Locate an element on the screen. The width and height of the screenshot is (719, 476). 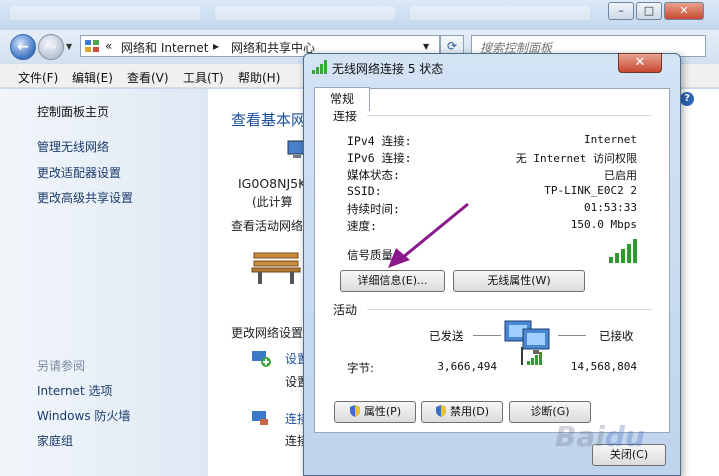
computer-name: IG0O8NJ5K is located at coordinates (272, 183).